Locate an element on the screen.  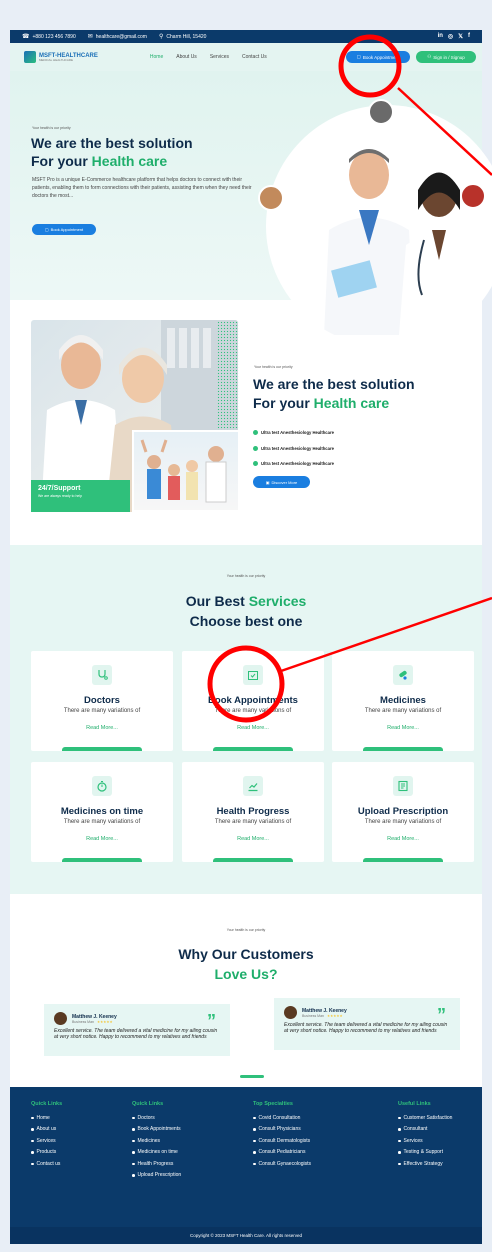
footer-link: Doctors is located at coordinates (156, 1118).